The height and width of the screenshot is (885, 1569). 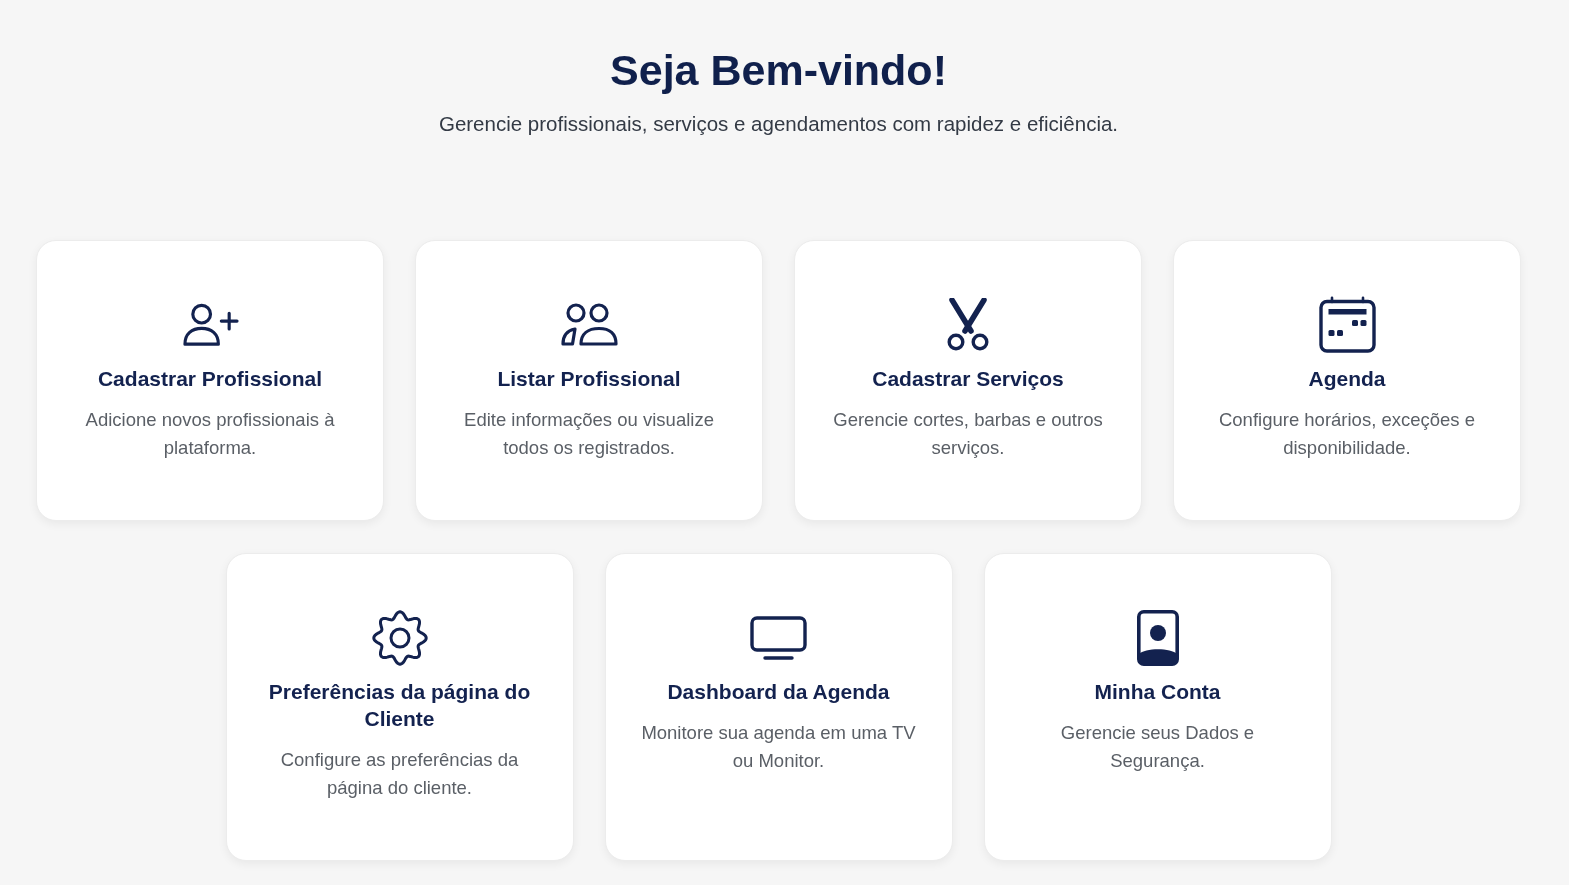 What do you see at coordinates (1157, 637) in the screenshot?
I see `account-portrait-icon` at bounding box center [1157, 637].